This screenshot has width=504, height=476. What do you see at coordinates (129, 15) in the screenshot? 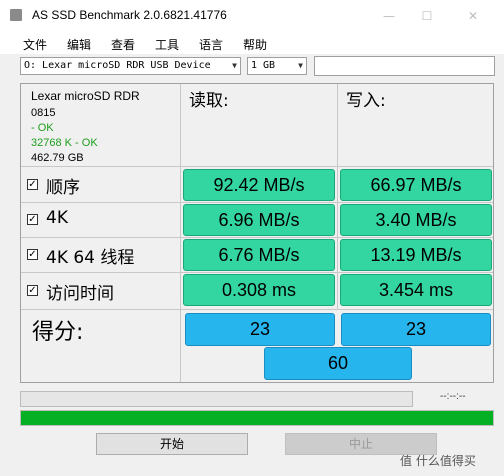
I see `window-title: AS SSD Benchmark 2.0.6821.41776` at bounding box center [129, 15].